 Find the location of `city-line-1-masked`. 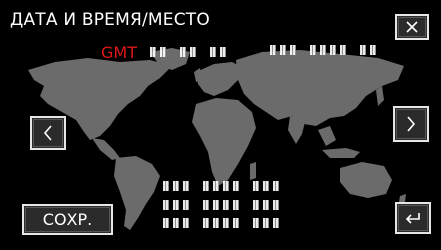

city-line-1-masked is located at coordinates (221, 186).